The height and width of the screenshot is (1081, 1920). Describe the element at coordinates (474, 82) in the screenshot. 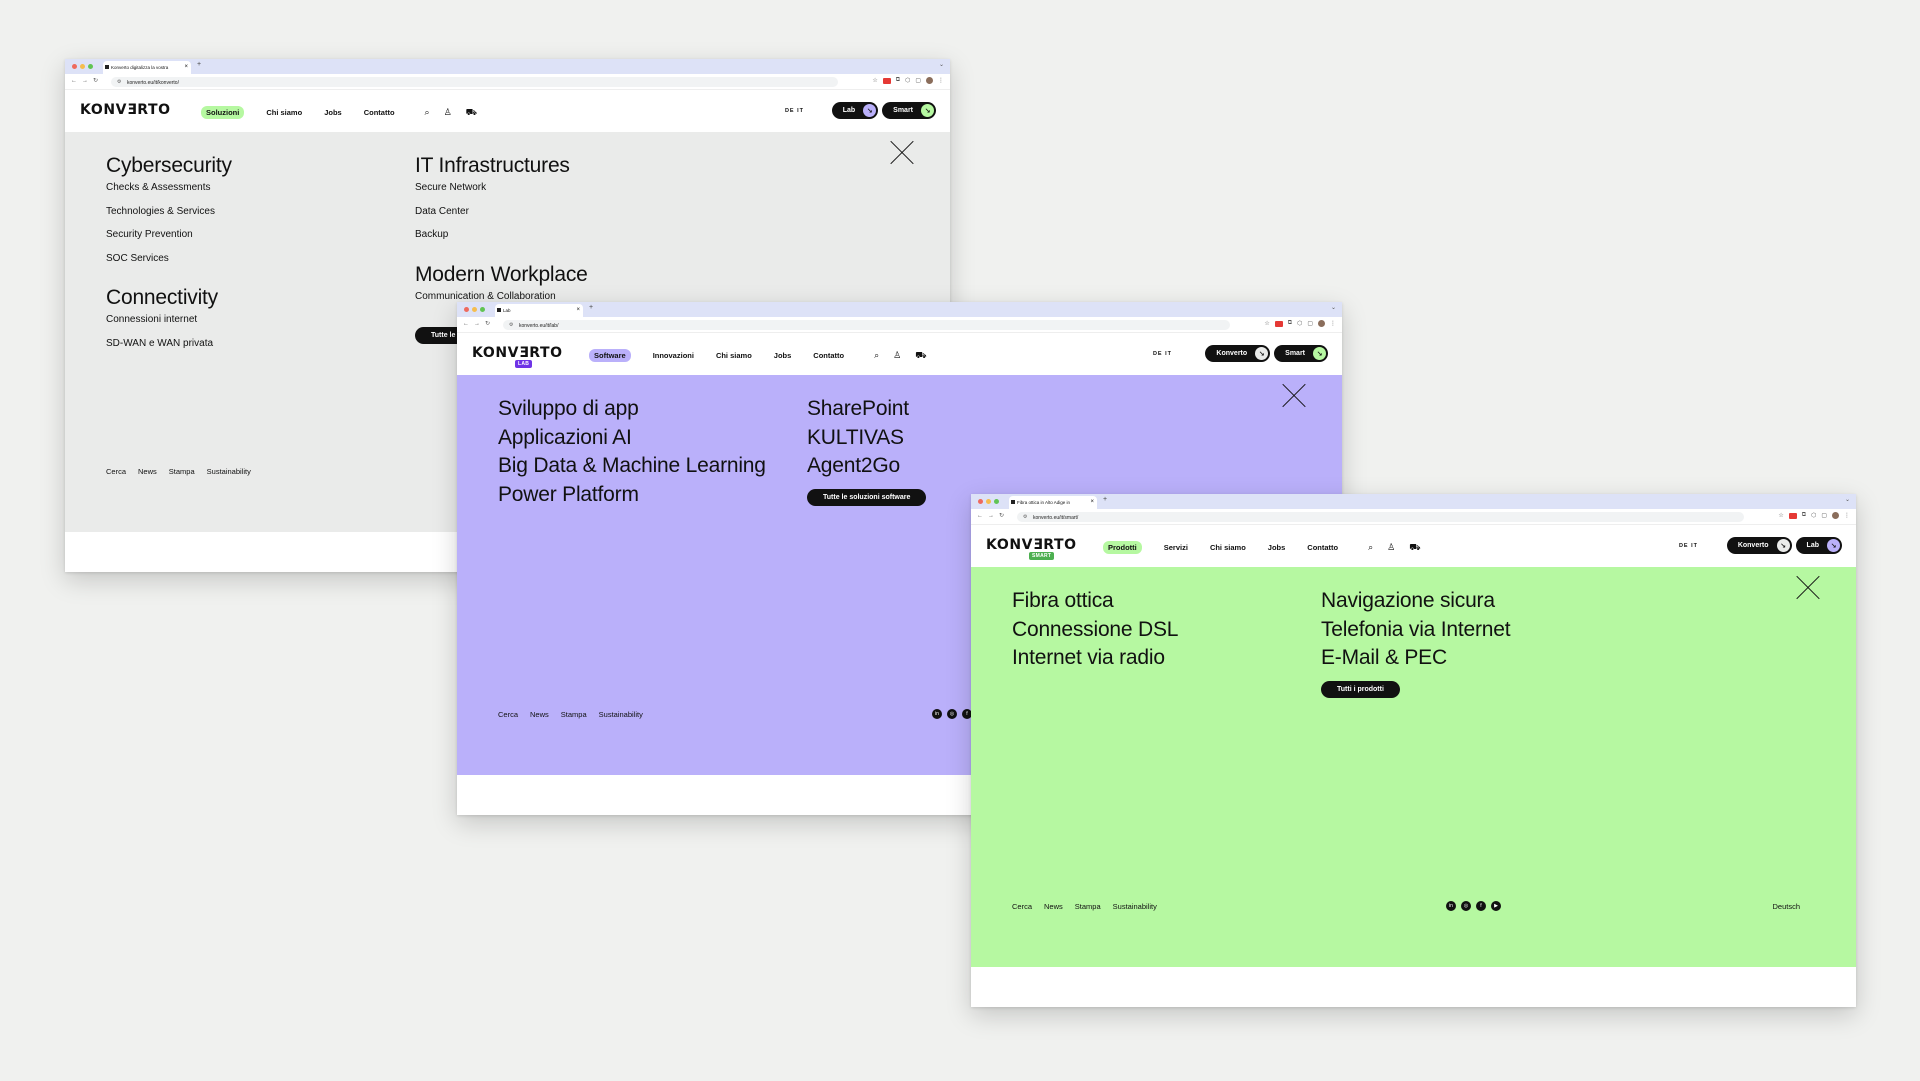

I see `url-field: ⚙ konverto.eu/it/konverto/` at that location.